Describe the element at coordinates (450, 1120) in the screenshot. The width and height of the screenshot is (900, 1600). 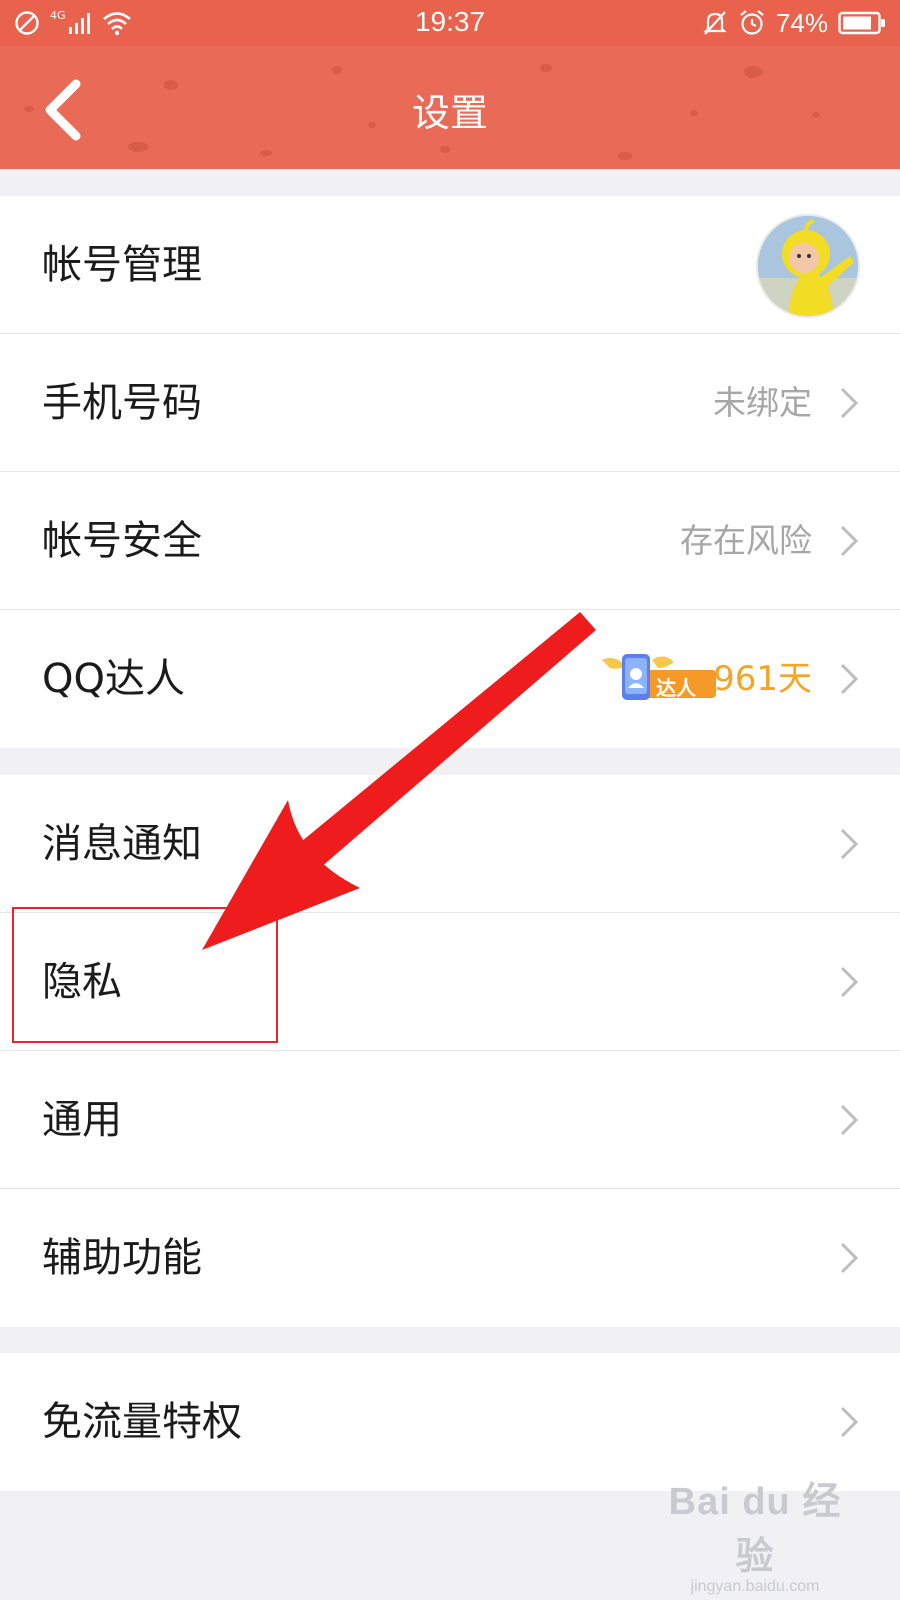
I see `row-general: 通用` at that location.